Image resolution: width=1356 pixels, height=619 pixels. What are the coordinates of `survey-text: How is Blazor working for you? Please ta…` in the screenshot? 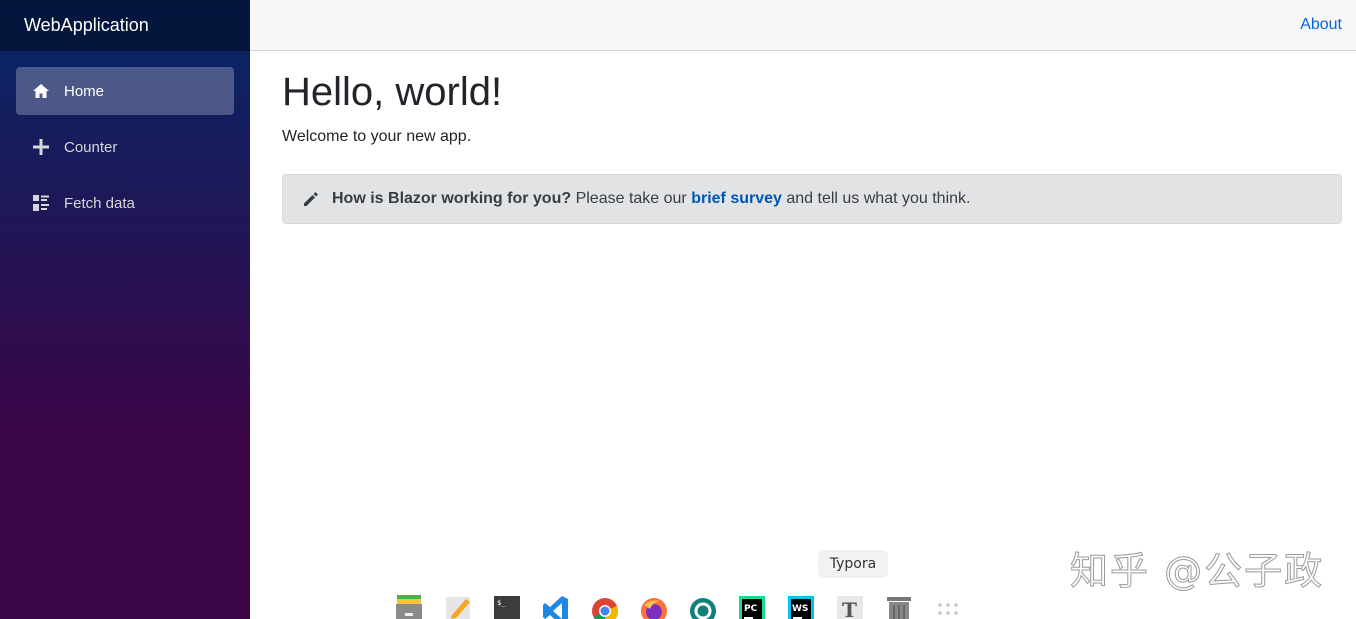 It's located at (651, 199).